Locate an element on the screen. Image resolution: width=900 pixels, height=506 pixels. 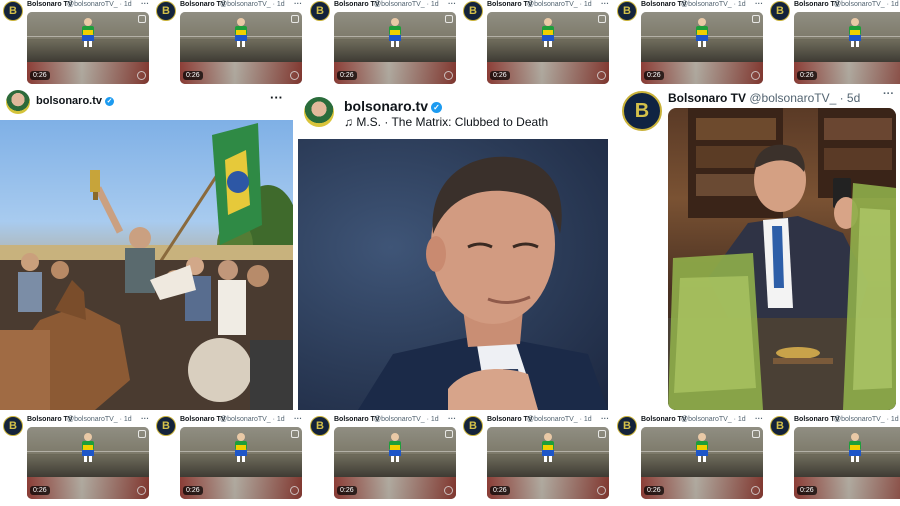
song-title: M.S. · The Matrix: Clubbed to Death is located at coordinates (452, 122).